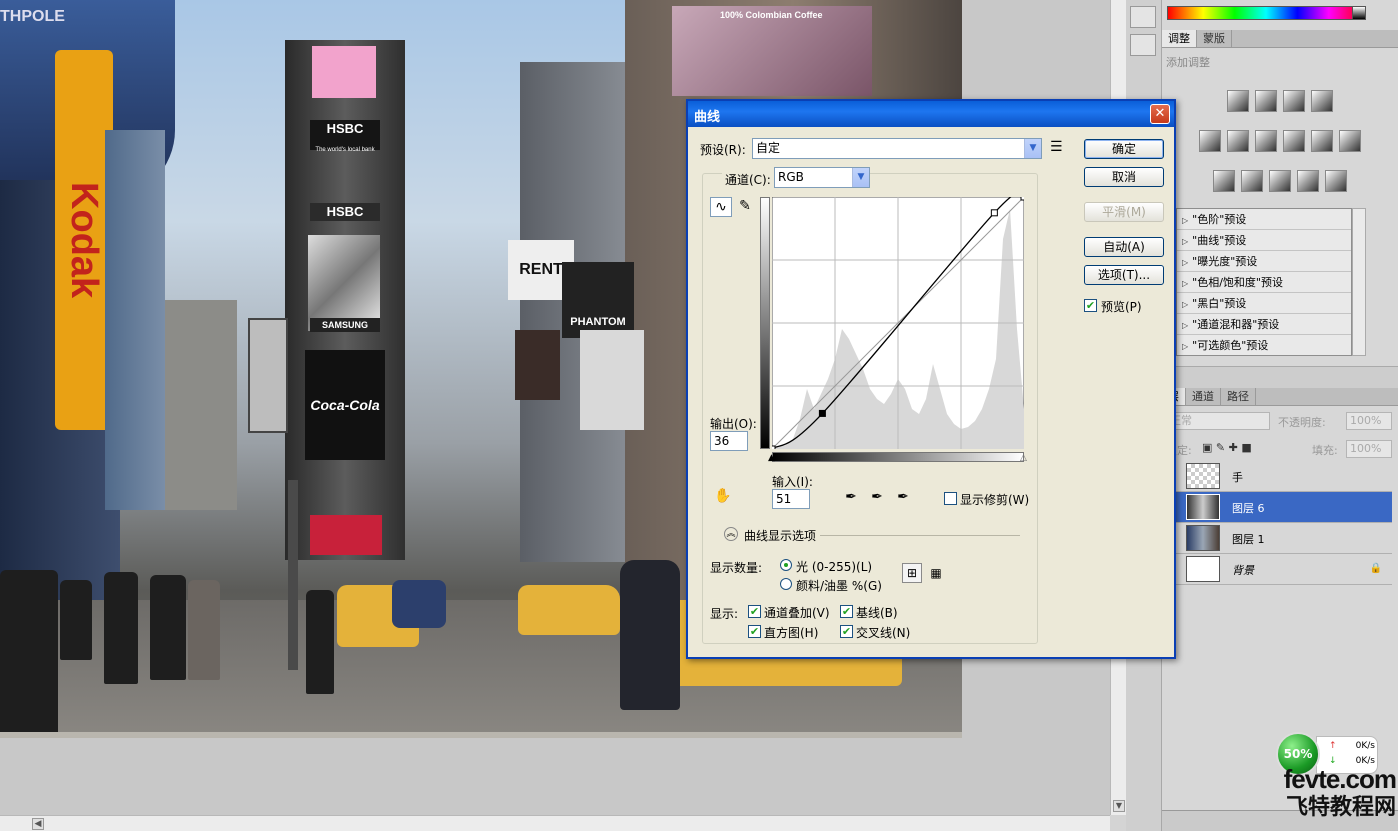  I want to click on channel-overlay-checkbox: ✔, so click(754, 611).